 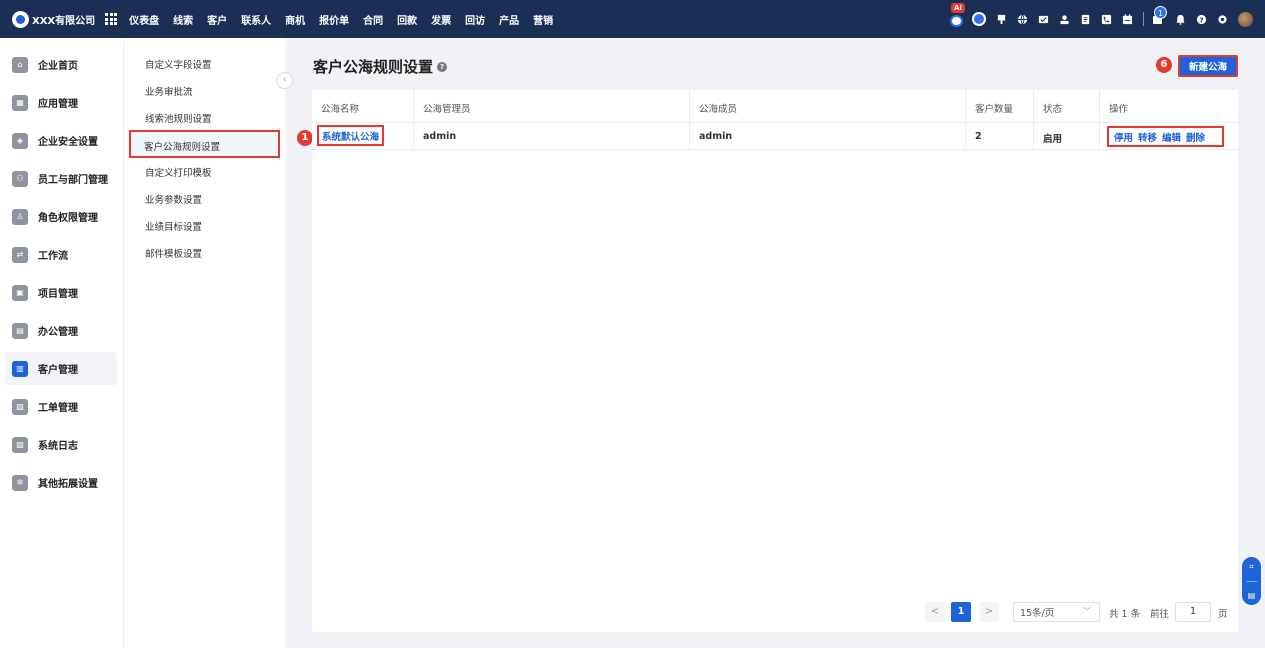 What do you see at coordinates (957, 14) in the screenshot?
I see `robot-icon: AI` at bounding box center [957, 14].